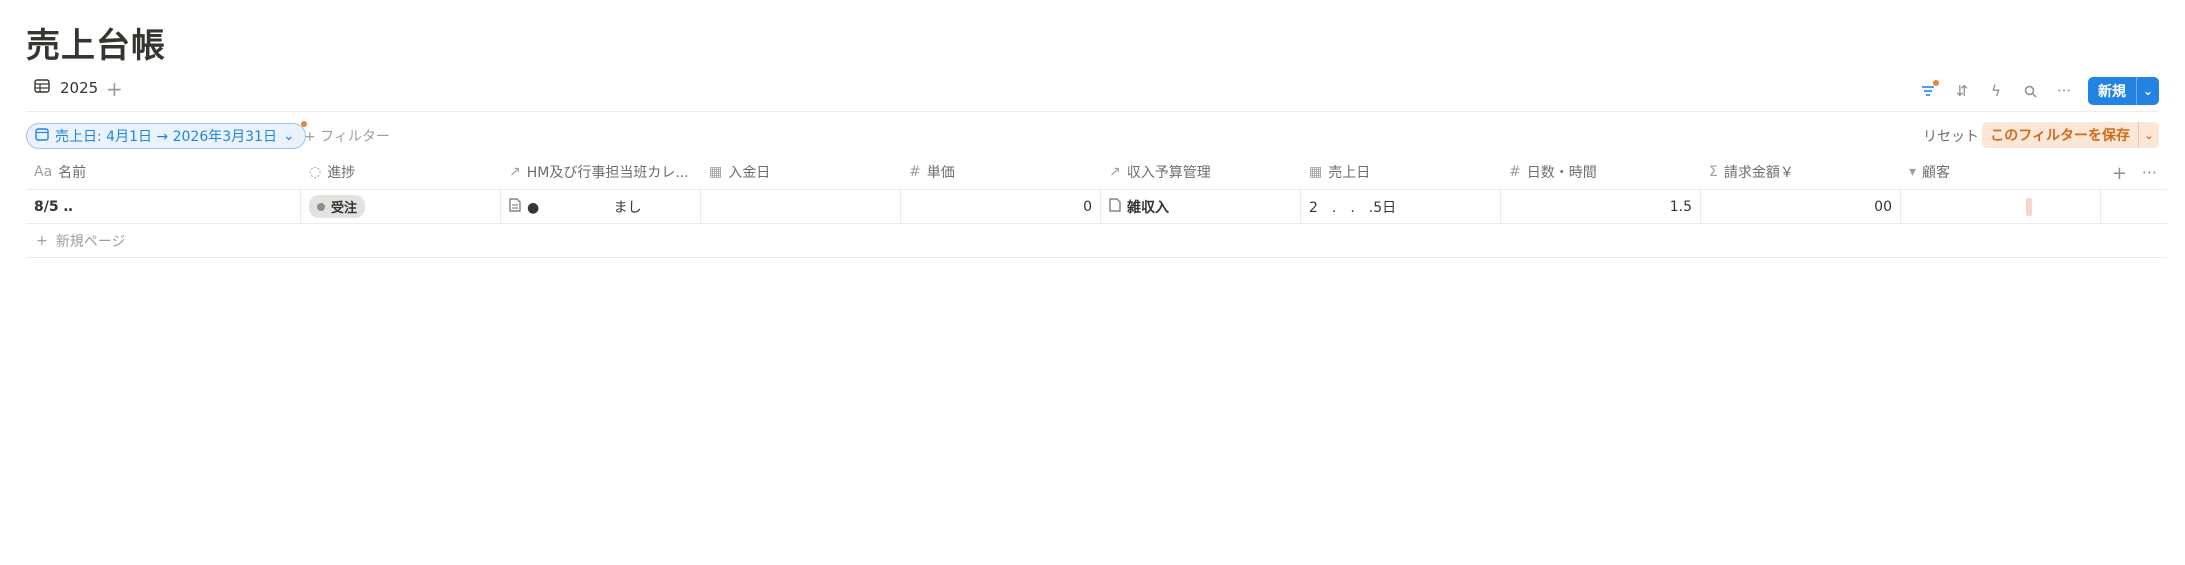 The width and height of the screenshot is (2185, 565). I want to click on column-label: 請求金額￥, so click(1758, 173).